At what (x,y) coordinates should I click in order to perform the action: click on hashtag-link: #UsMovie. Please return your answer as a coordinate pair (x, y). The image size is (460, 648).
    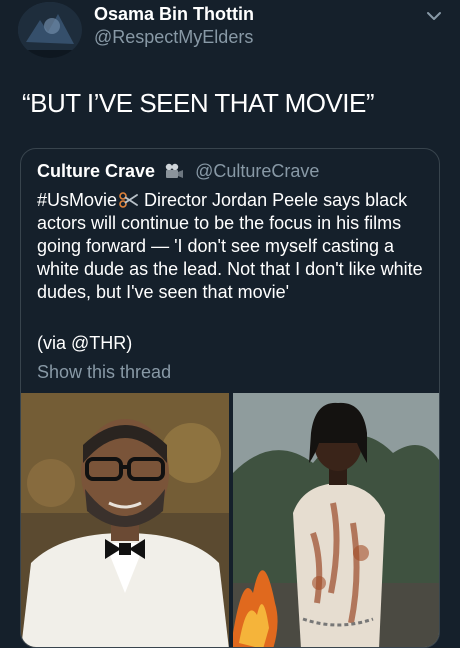
    Looking at the image, I should click on (77, 200).